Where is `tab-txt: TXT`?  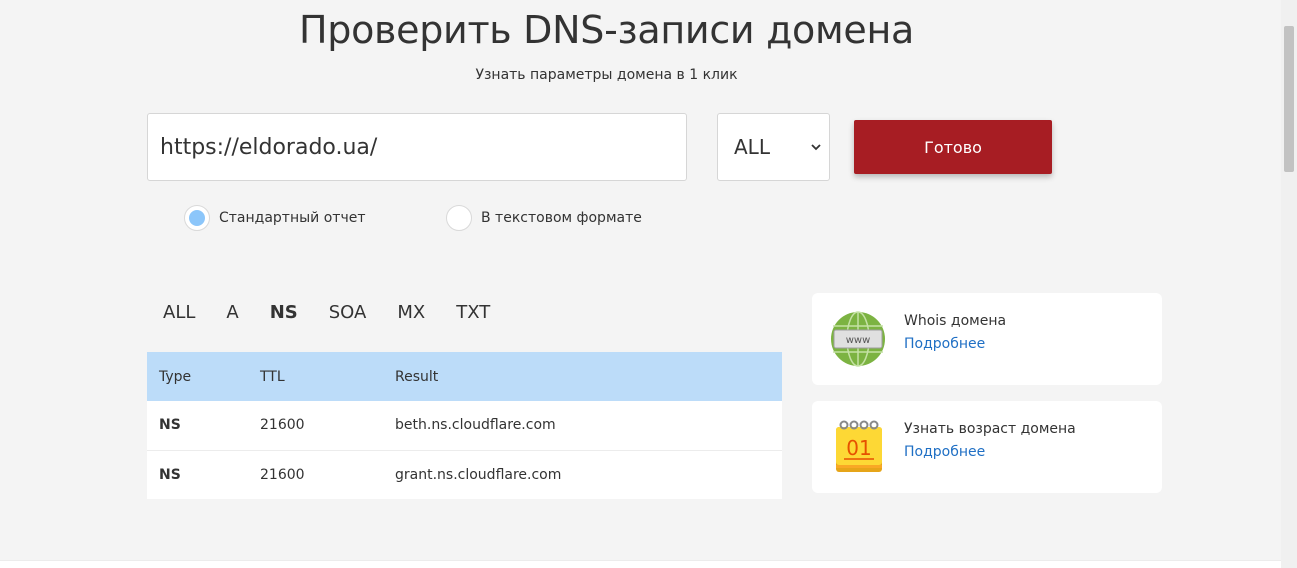 tab-txt: TXT is located at coordinates (473, 312).